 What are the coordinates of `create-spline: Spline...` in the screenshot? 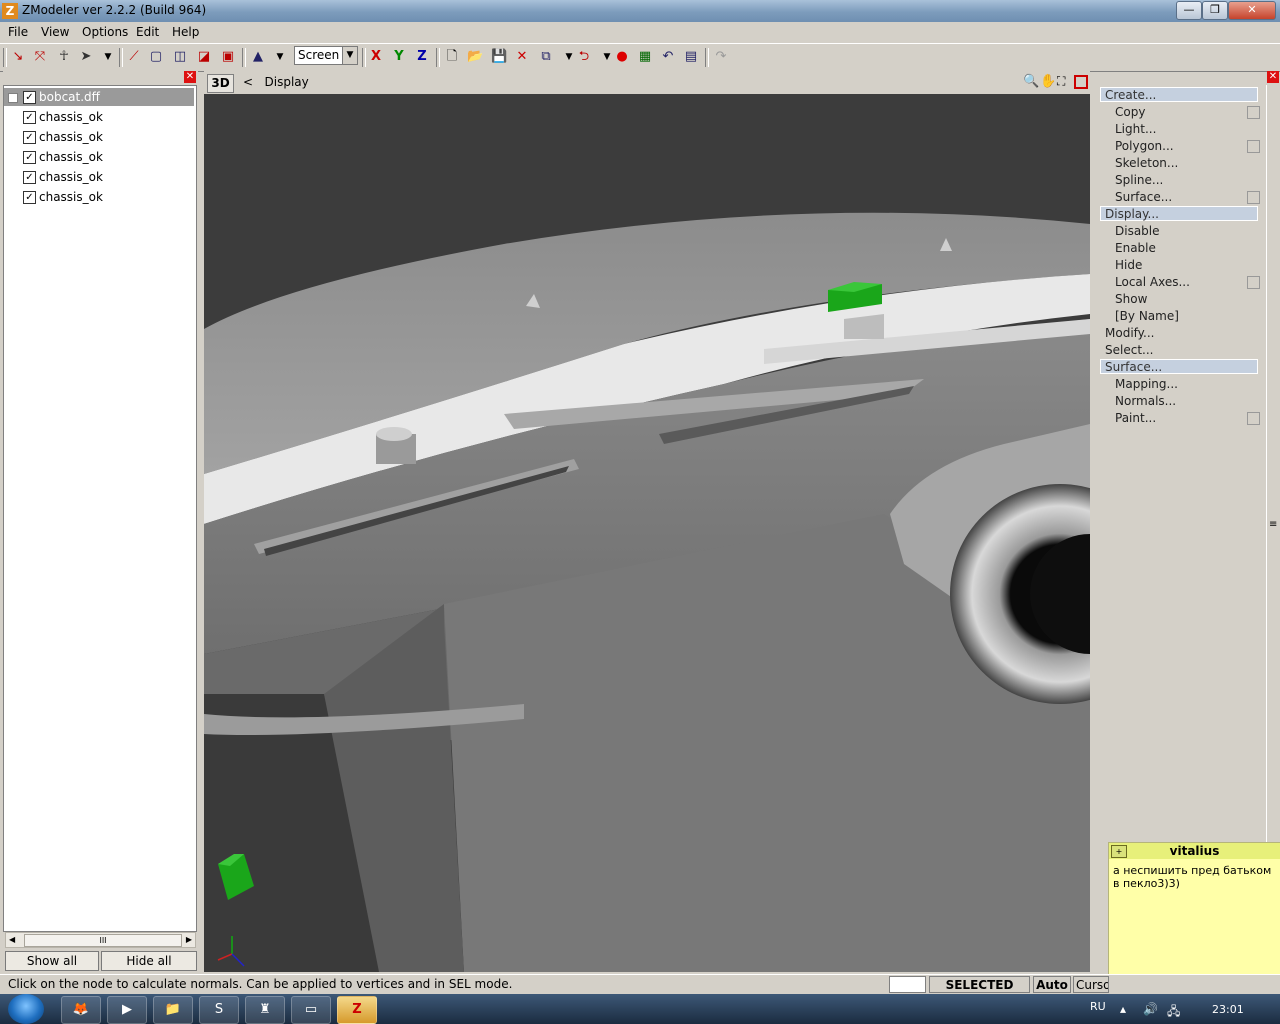 It's located at (1139, 180).